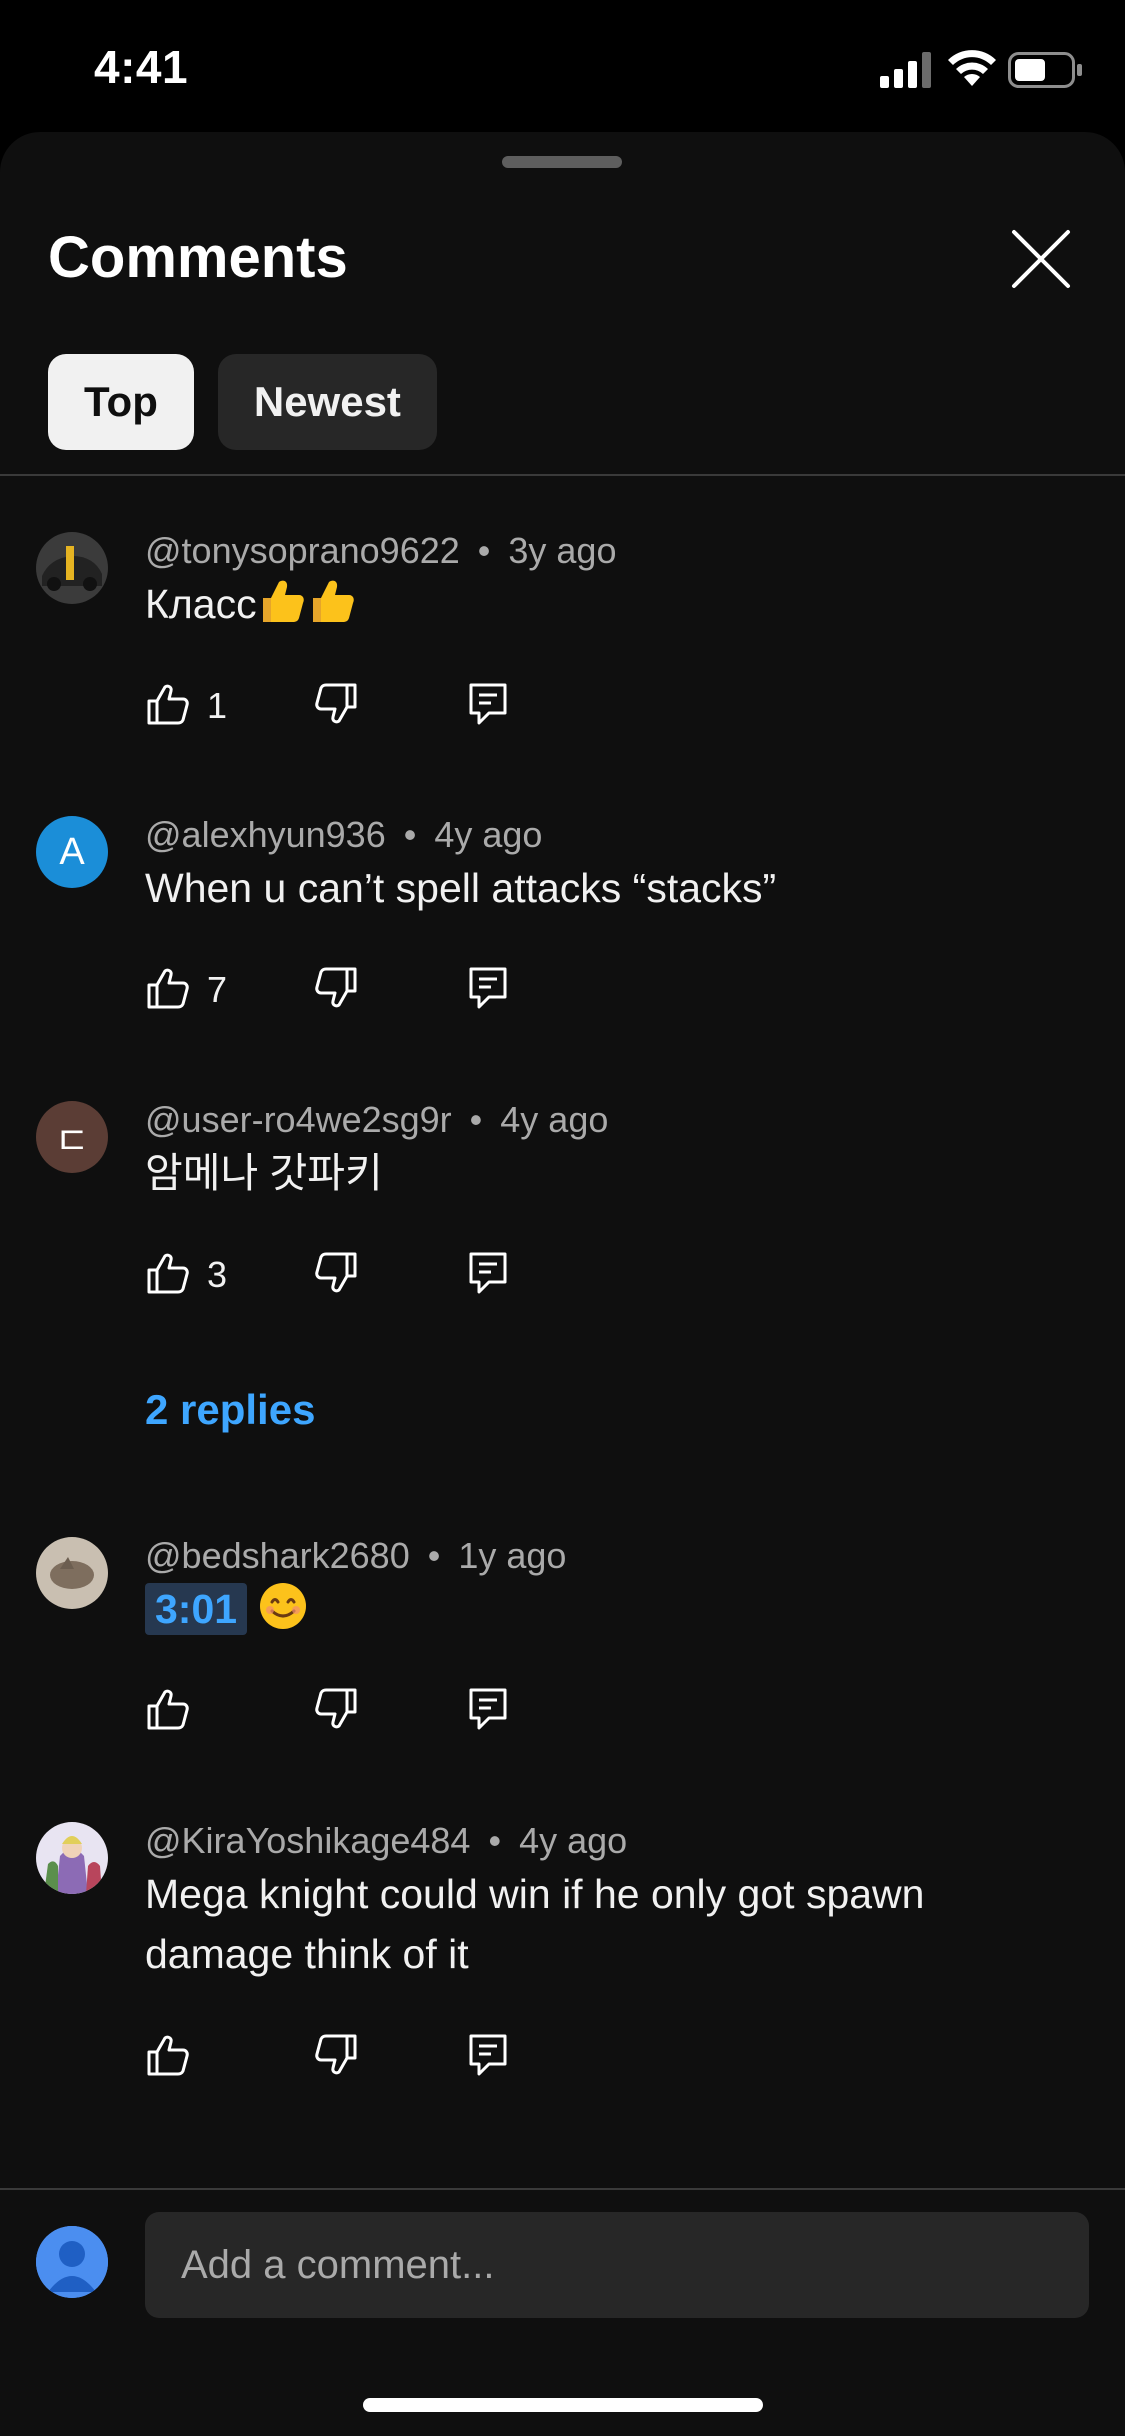 Image resolution: width=1125 pixels, height=2436 pixels. I want to click on user-avatar-icon, so click(72, 2262).